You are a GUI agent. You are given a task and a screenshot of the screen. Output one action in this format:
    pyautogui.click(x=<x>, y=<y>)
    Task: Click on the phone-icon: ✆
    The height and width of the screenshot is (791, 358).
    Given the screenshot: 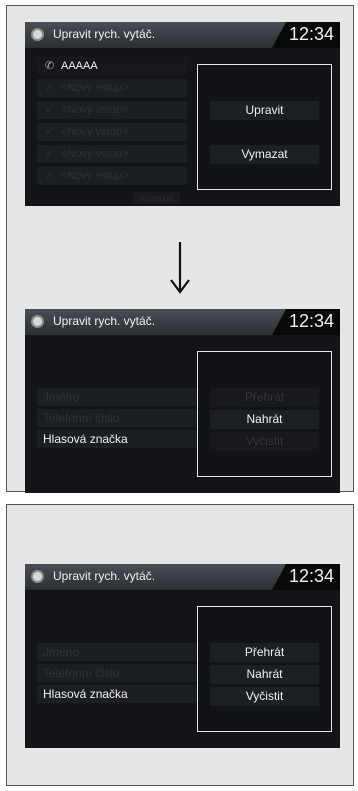 What is the action you would take?
    pyautogui.click(x=50, y=66)
    